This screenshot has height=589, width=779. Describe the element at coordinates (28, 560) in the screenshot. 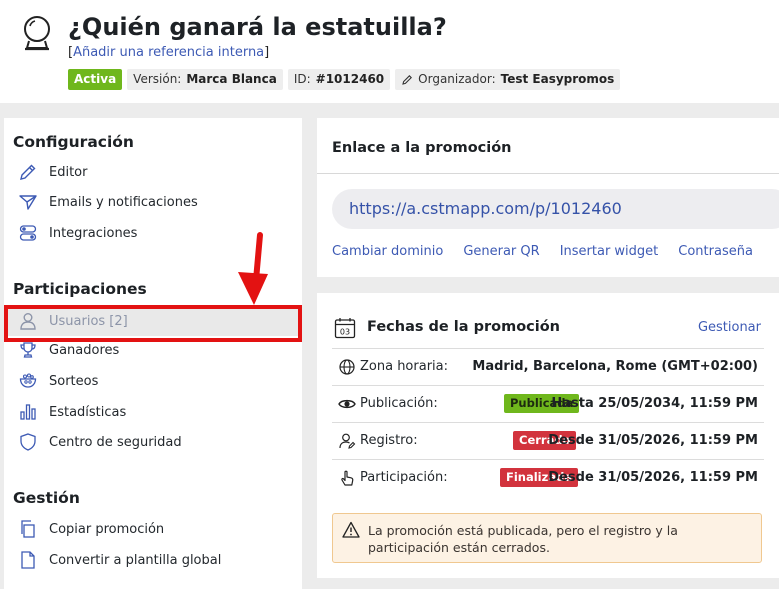

I see `document-icon` at that location.